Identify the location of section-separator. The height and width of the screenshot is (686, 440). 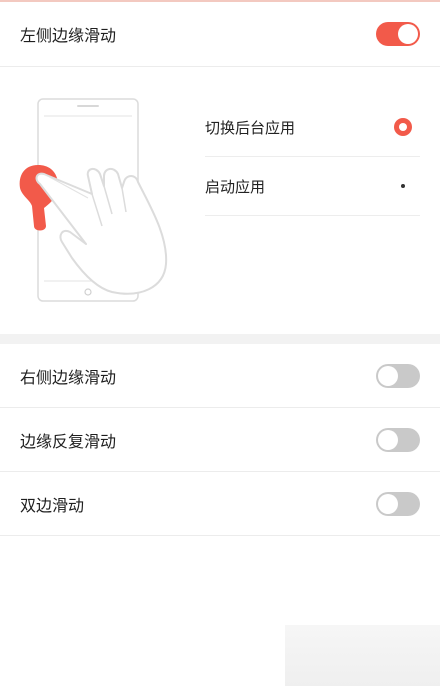
(220, 339).